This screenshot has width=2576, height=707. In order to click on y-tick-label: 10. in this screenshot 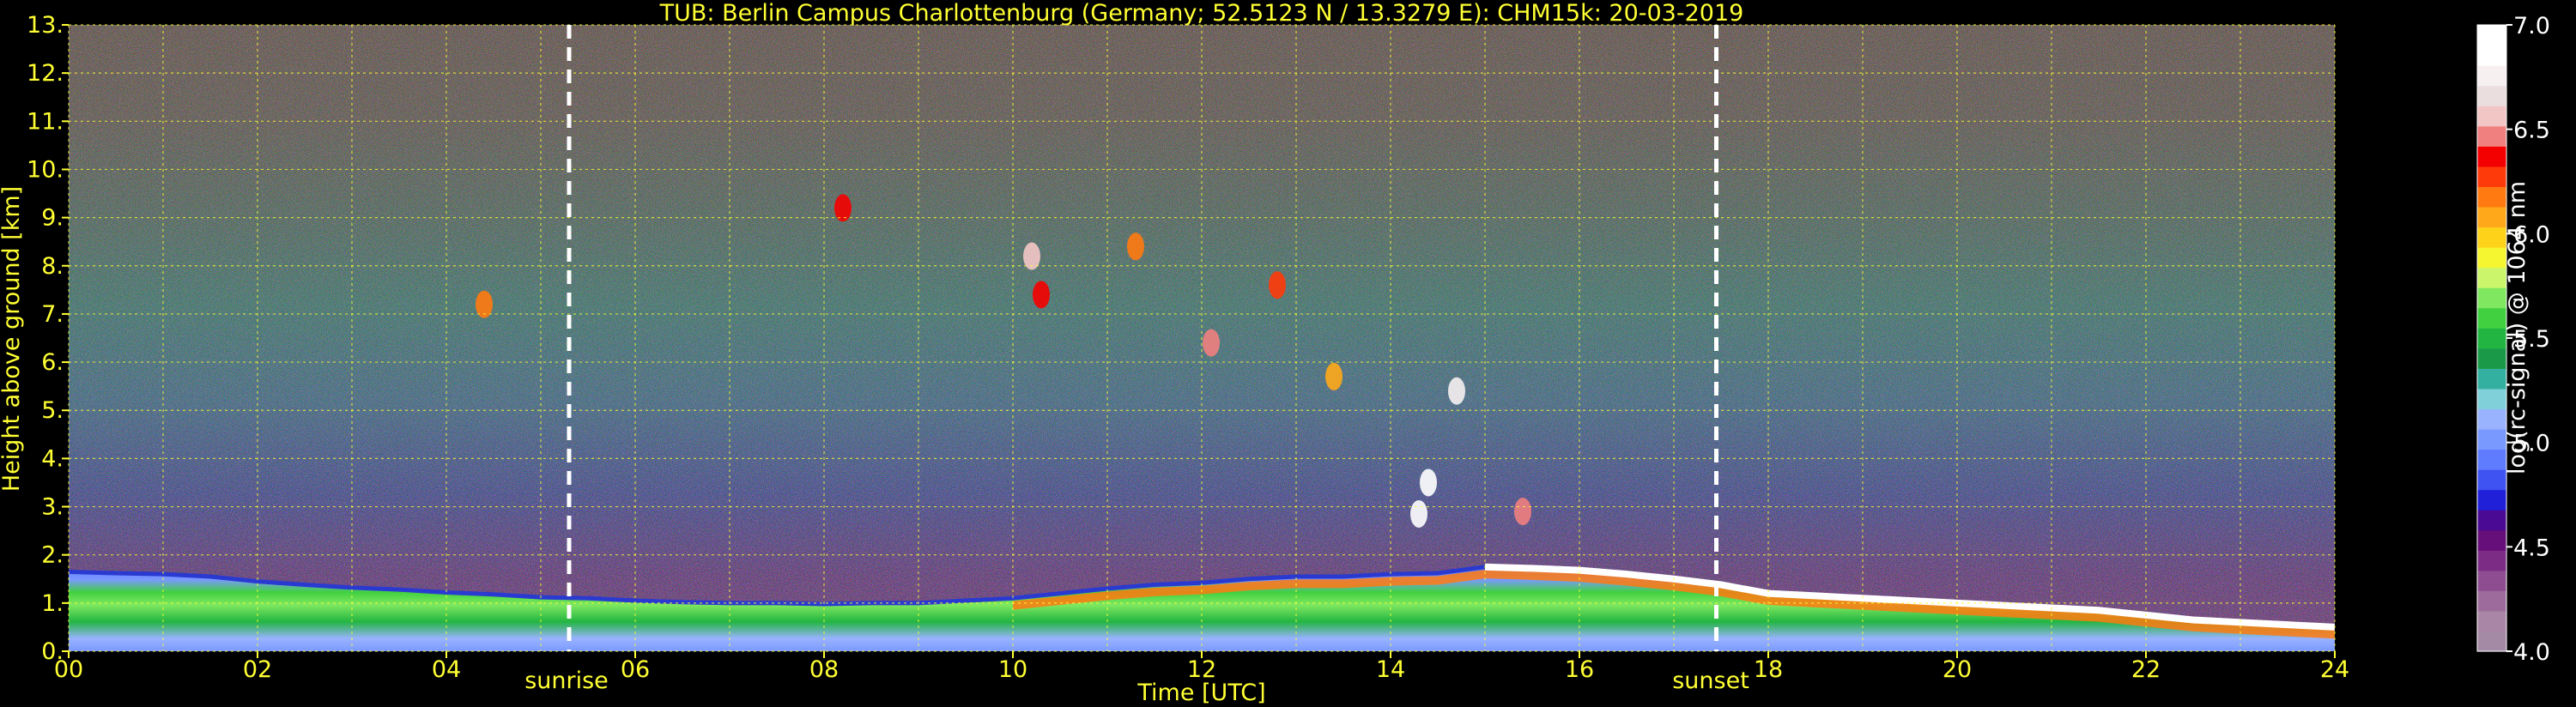, I will do `click(45, 170)`.